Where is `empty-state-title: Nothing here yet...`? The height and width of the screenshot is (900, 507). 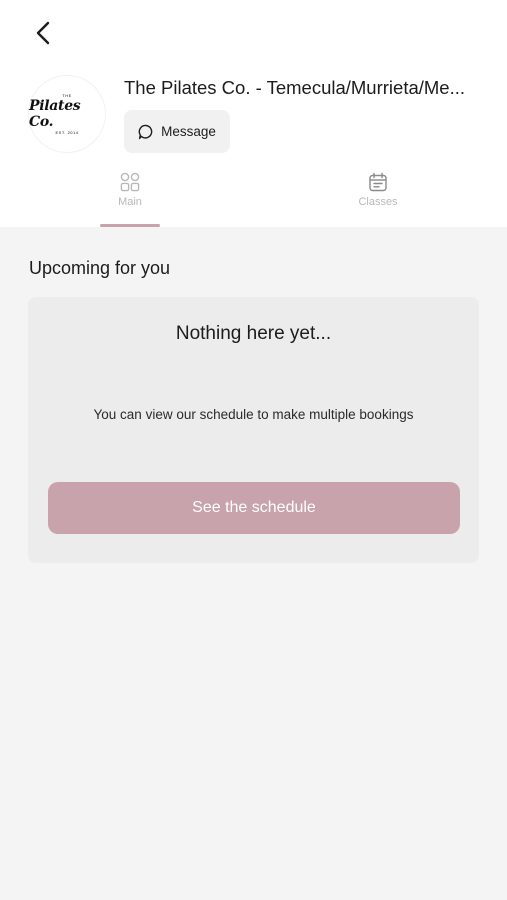
empty-state-title: Nothing here yet... is located at coordinates (253, 333).